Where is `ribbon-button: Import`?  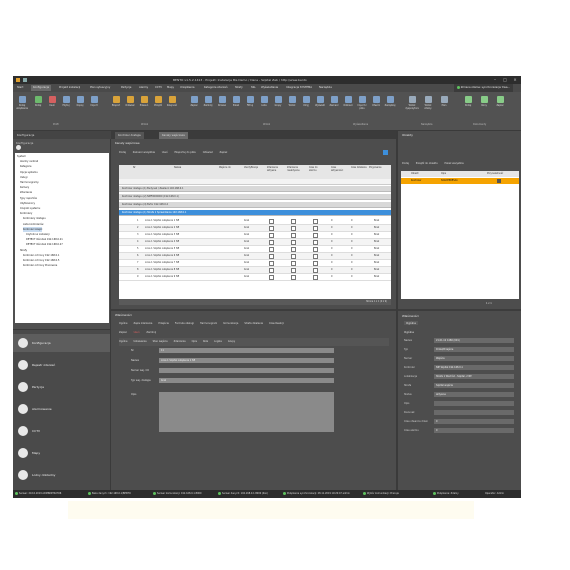 ribbon-button: Import is located at coordinates (94, 102).